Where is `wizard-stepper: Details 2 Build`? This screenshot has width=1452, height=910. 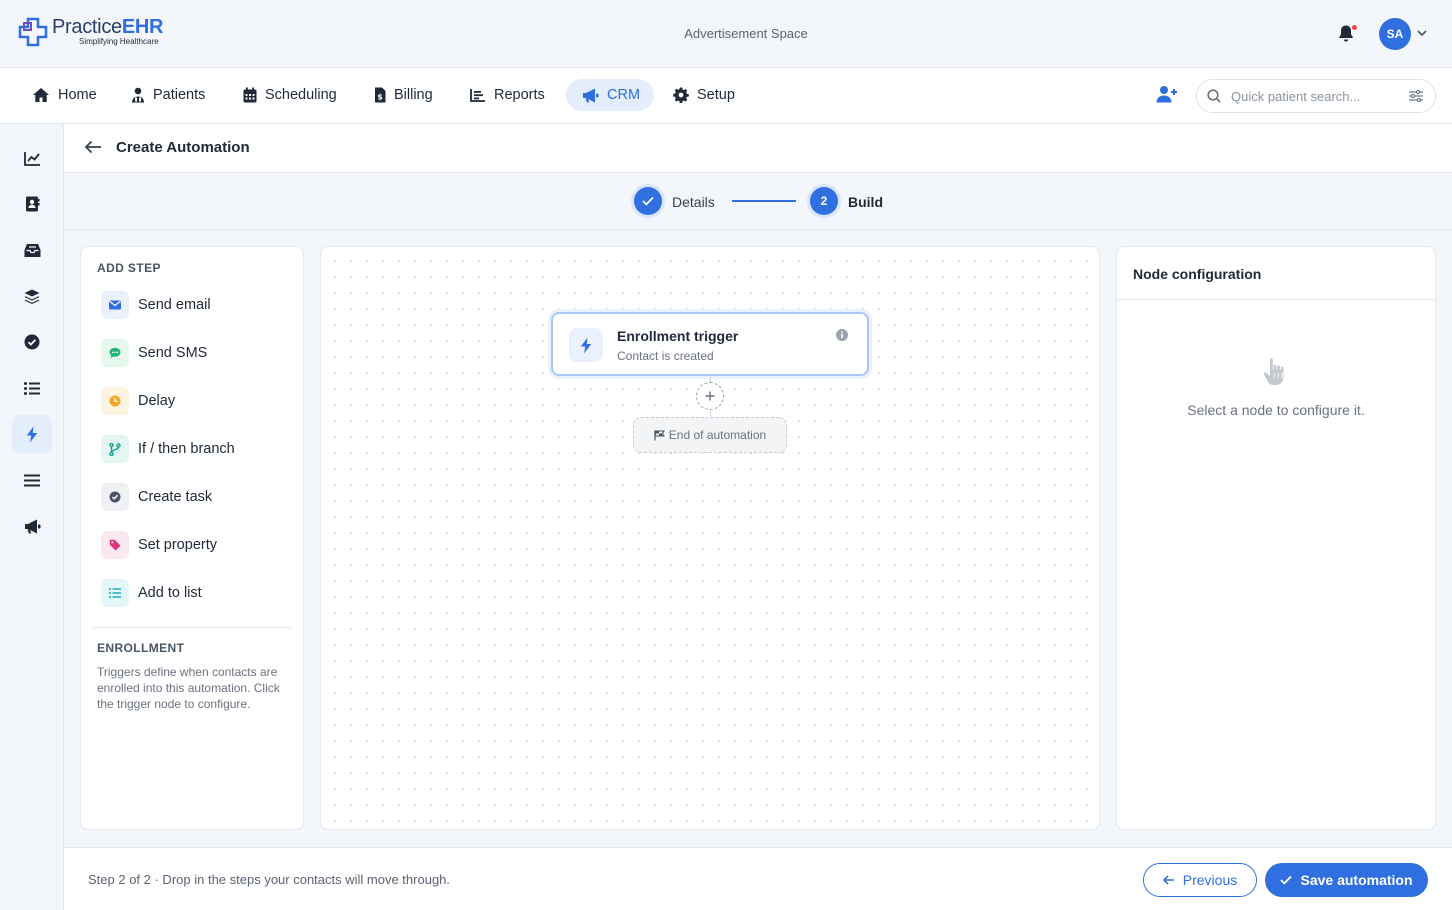 wizard-stepper: Details 2 Build is located at coordinates (758, 201).